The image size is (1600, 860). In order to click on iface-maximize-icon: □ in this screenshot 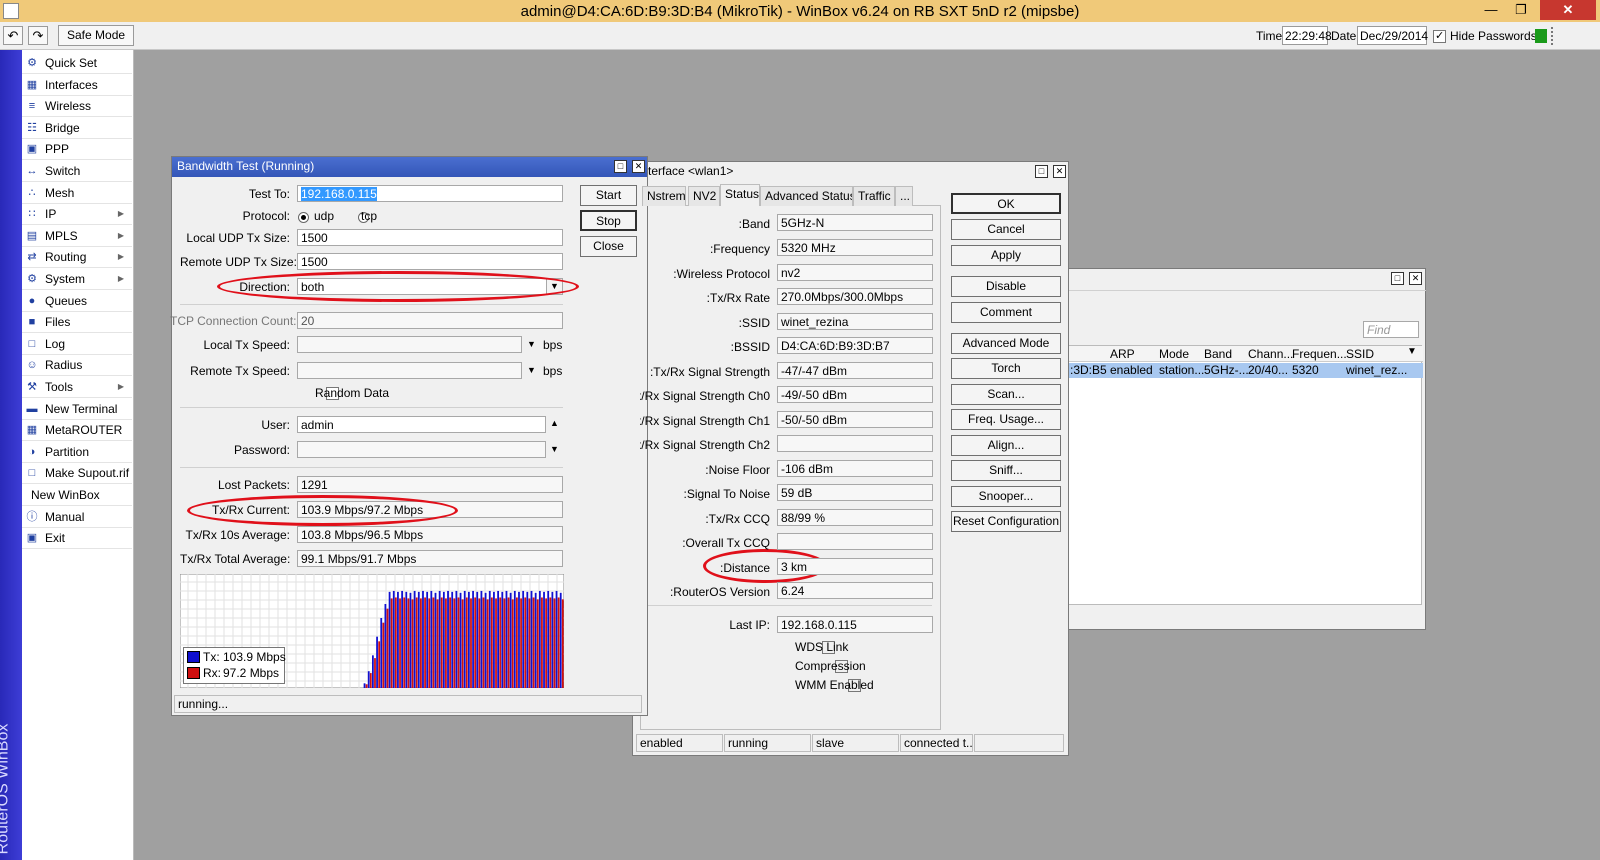, I will do `click(1041, 171)`.